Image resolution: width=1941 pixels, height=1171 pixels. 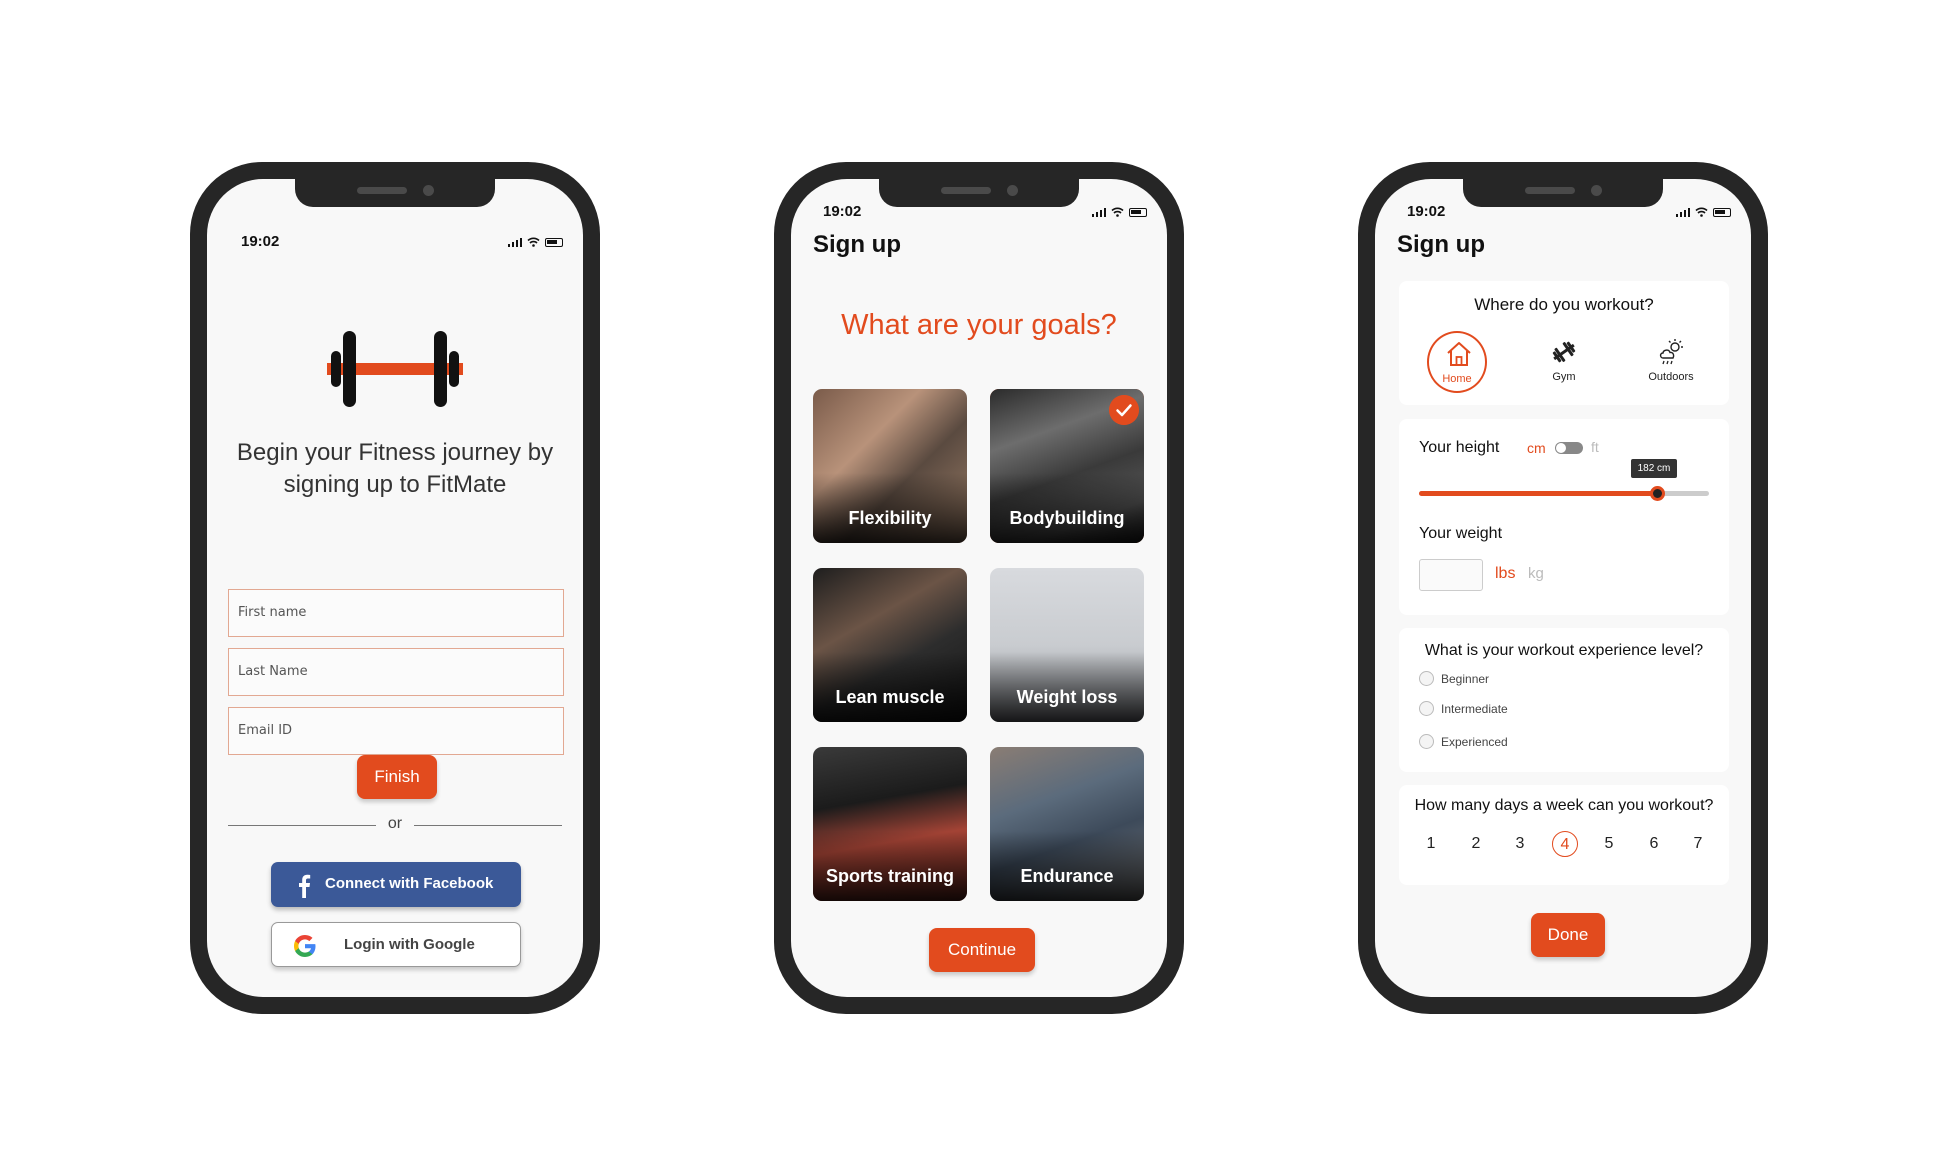 I want to click on goal-card-bodybuilding: Bodybuilding, so click(x=1067, y=466).